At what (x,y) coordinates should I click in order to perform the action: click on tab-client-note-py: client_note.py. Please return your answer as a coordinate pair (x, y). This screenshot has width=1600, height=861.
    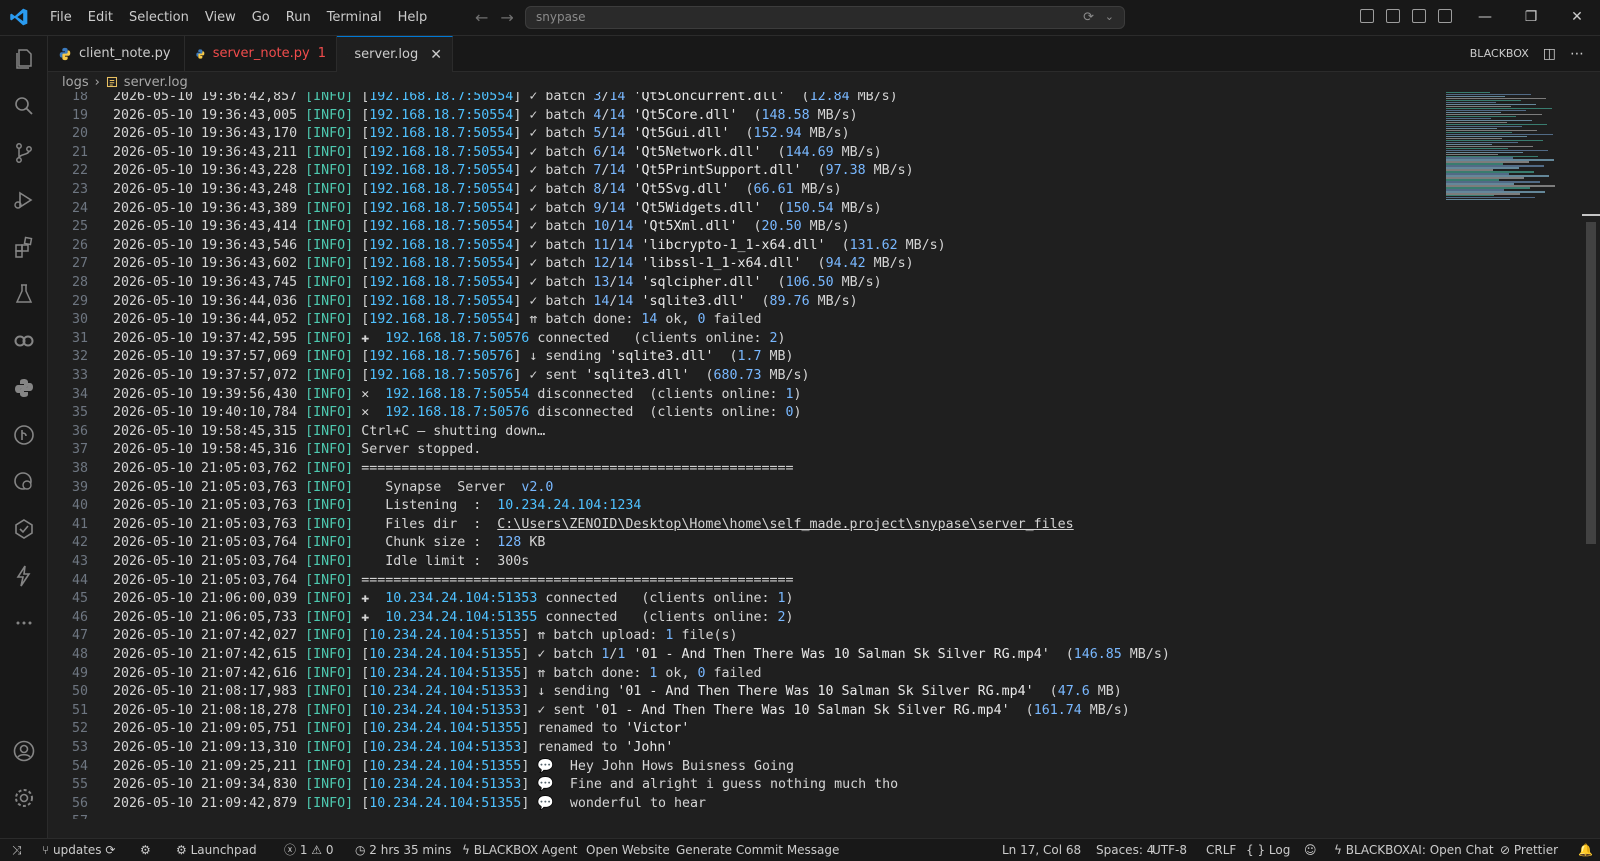
    Looking at the image, I should click on (116, 53).